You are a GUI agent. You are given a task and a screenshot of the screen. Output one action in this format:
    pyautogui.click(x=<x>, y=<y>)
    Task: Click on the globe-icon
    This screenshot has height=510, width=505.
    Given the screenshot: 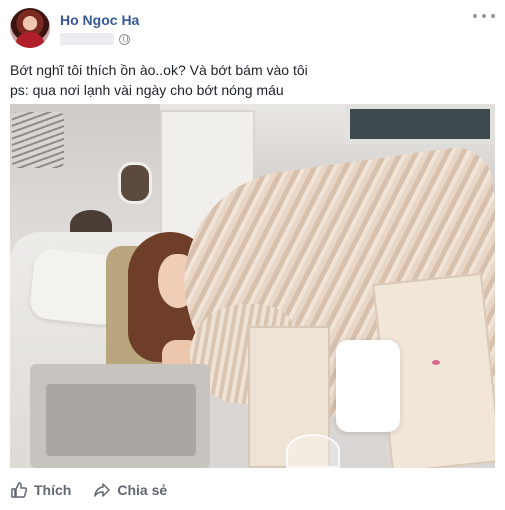 What is the action you would take?
    pyautogui.click(x=124, y=39)
    